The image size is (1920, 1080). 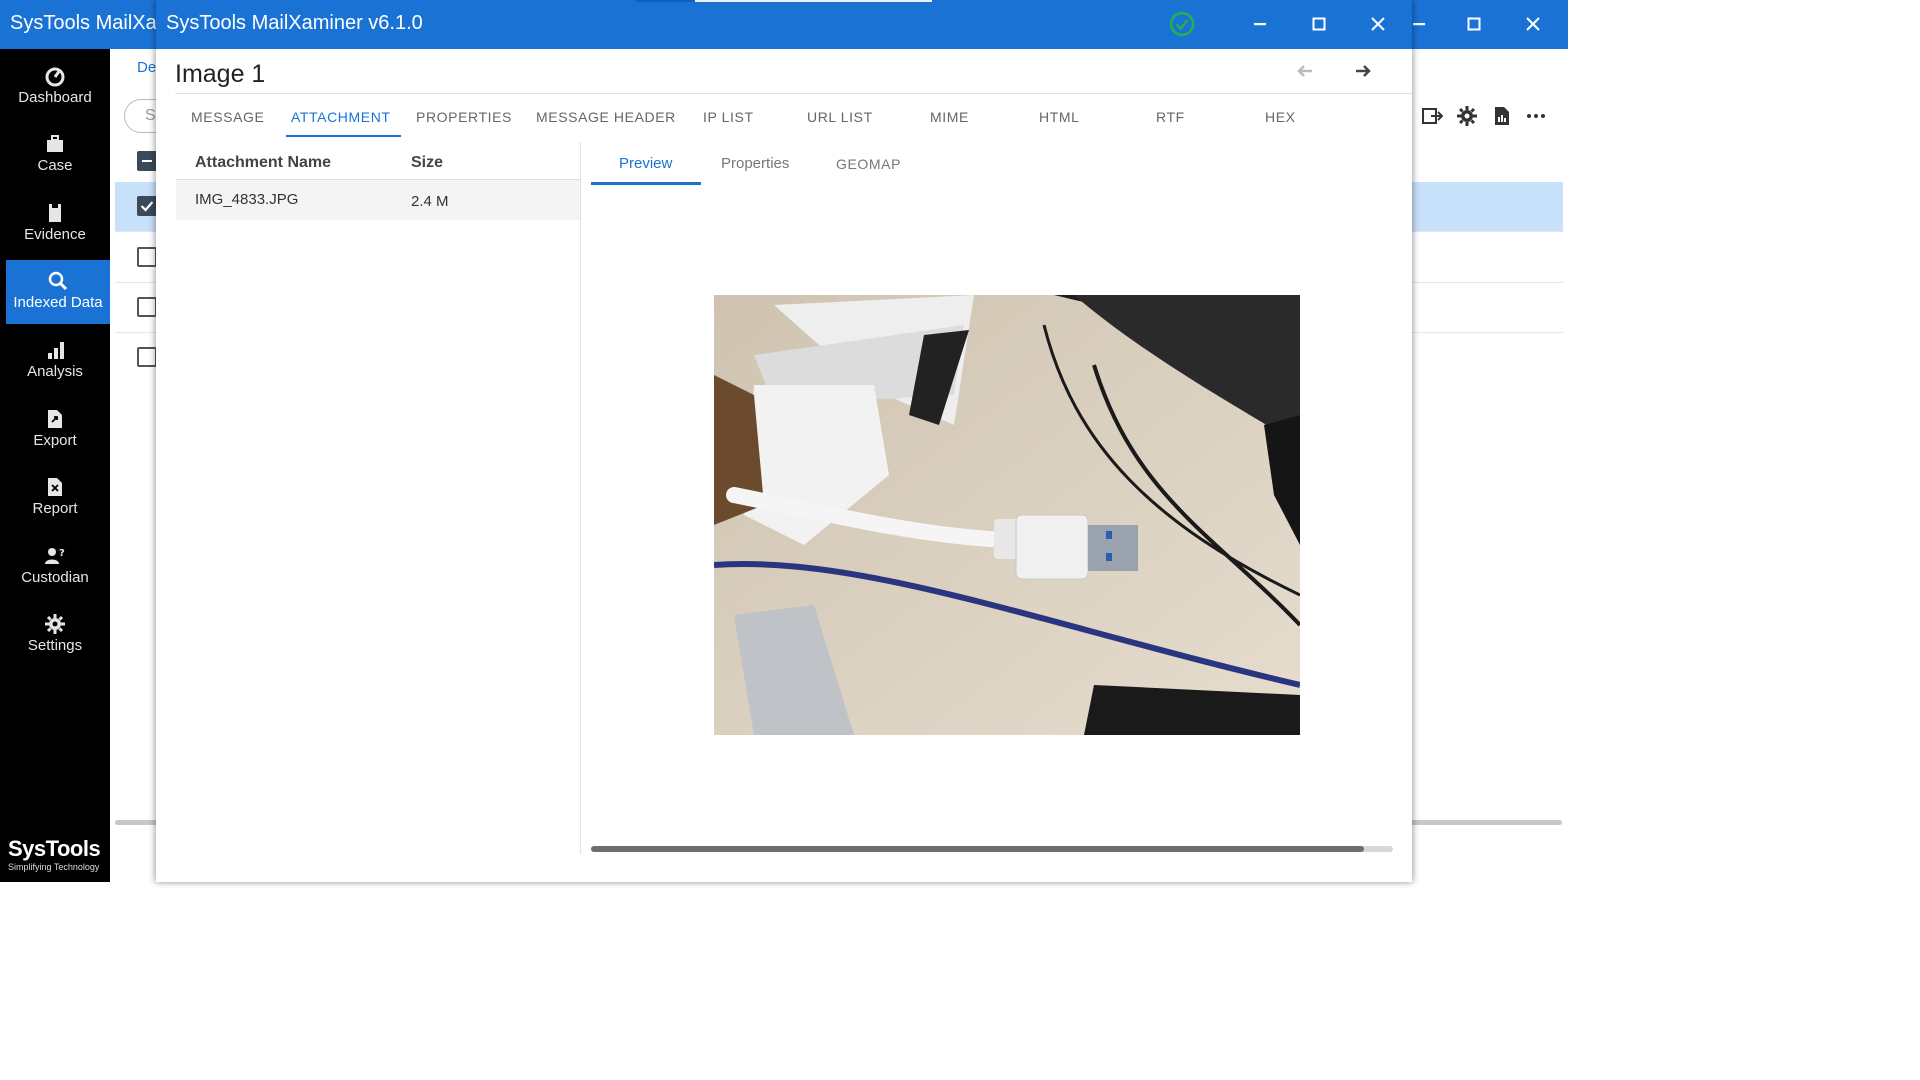 I want to click on main-window-title: SysTools MailXa, so click(x=83, y=23).